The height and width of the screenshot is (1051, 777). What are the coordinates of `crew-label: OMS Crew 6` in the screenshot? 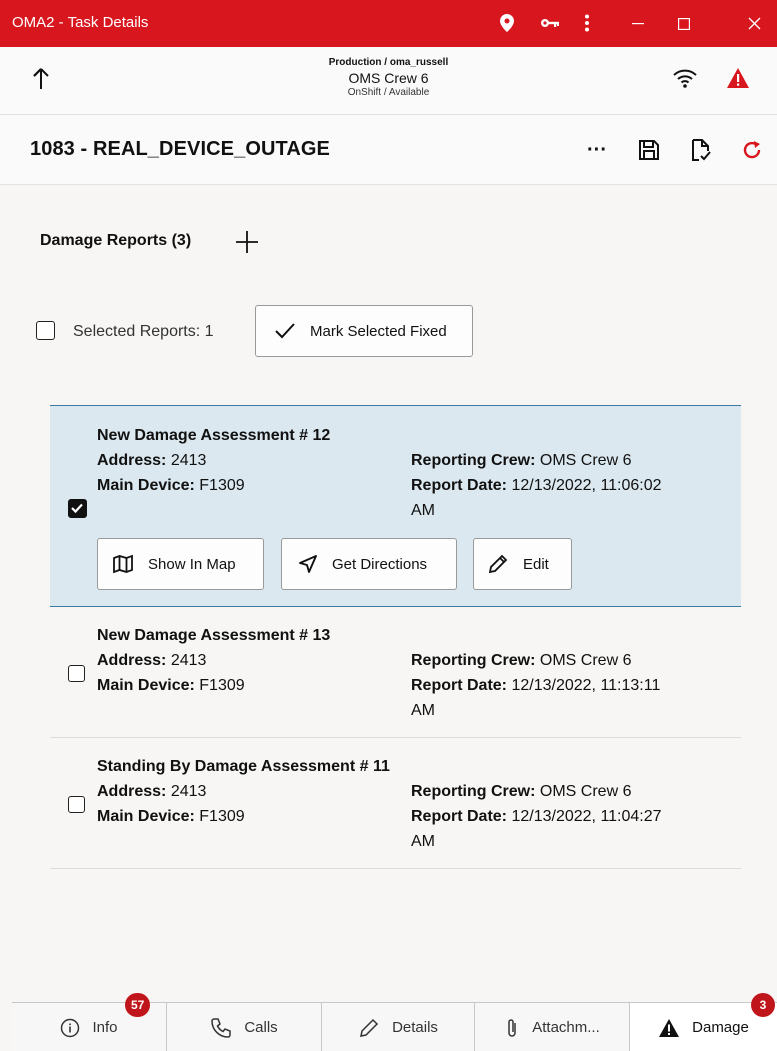 It's located at (388, 78).